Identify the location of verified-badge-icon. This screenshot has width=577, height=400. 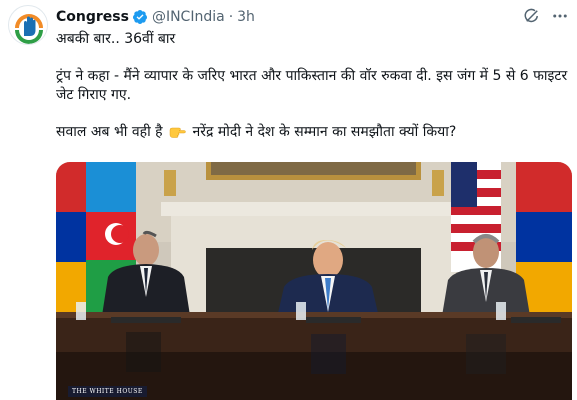
(139, 17).